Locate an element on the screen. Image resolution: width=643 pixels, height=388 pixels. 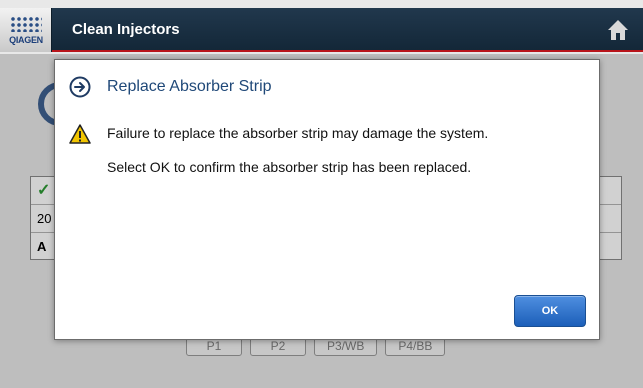
home-icon is located at coordinates (618, 30).